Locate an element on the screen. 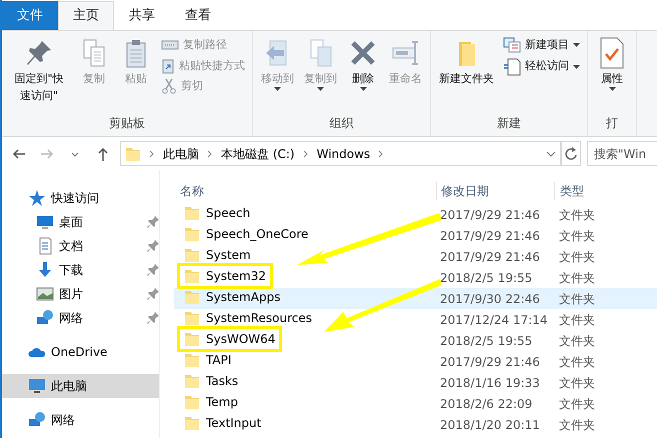 The height and width of the screenshot is (438, 657). file-name: TAPI is located at coordinates (219, 360).